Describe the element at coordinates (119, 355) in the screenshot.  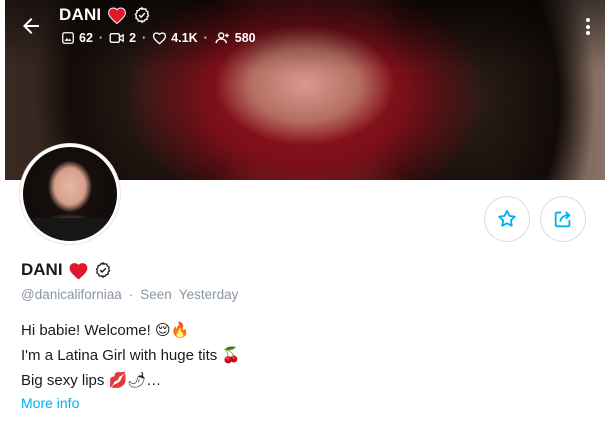
I see `bio-line-text: I'm a Latina Girl with huge tits` at that location.